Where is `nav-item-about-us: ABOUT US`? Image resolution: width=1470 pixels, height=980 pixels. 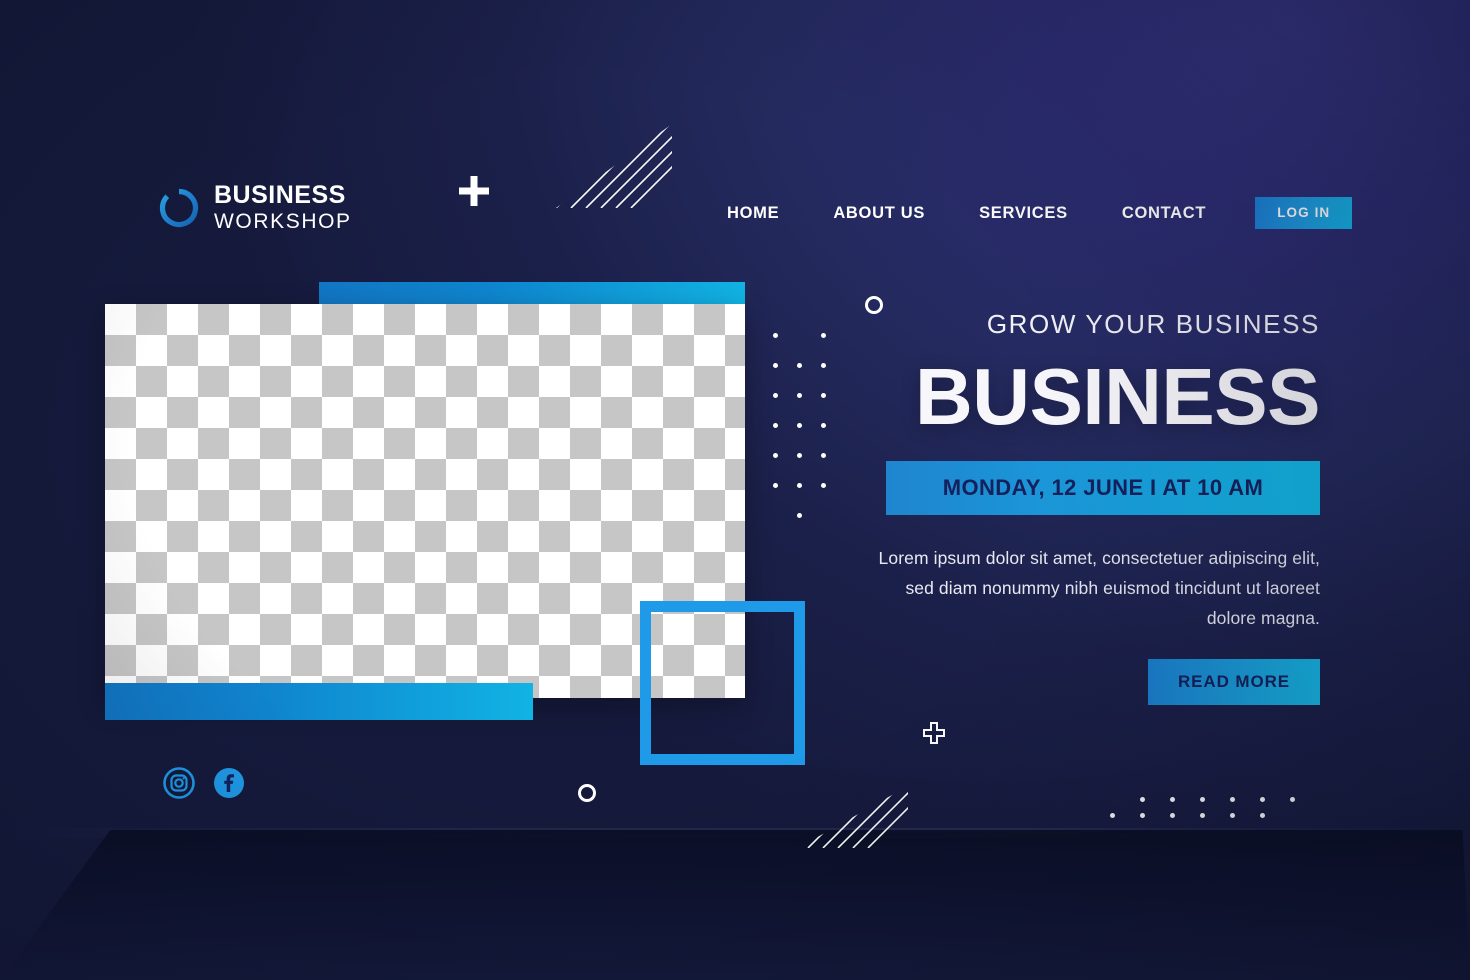 nav-item-about-us: ABOUT US is located at coordinates (879, 213).